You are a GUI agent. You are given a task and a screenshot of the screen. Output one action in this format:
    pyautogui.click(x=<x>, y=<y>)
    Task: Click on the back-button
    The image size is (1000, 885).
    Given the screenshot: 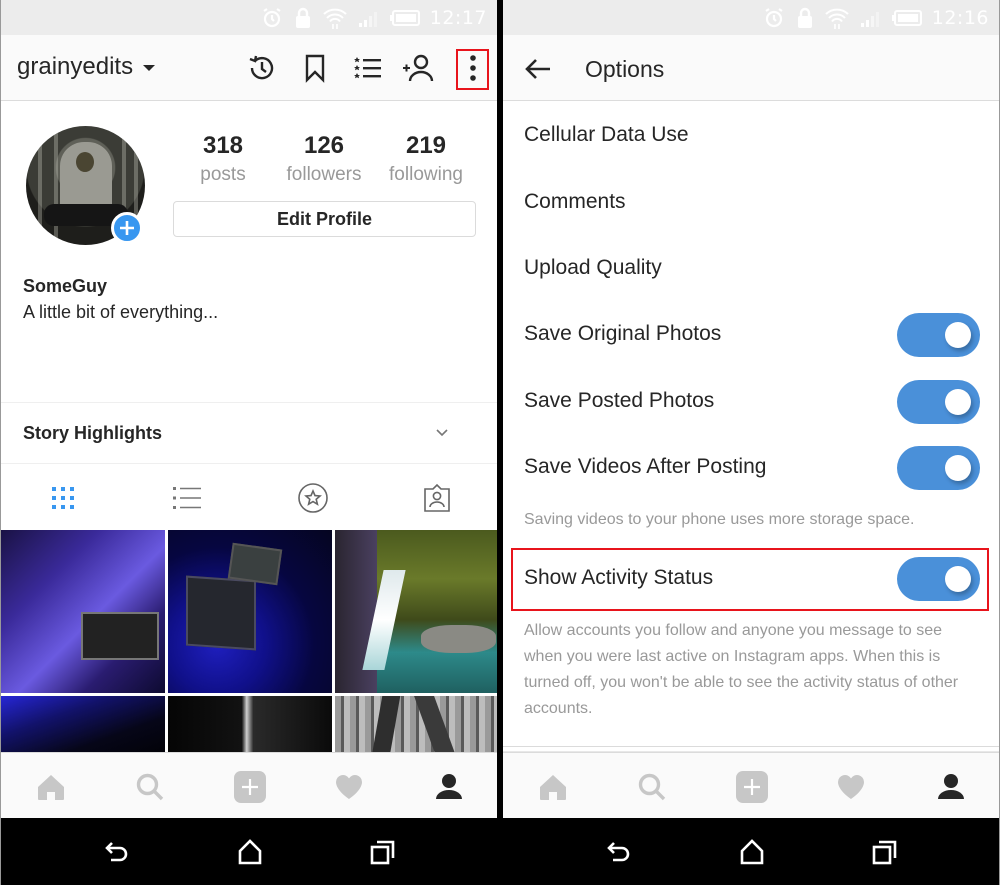 What is the action you would take?
    pyautogui.click(x=538, y=69)
    